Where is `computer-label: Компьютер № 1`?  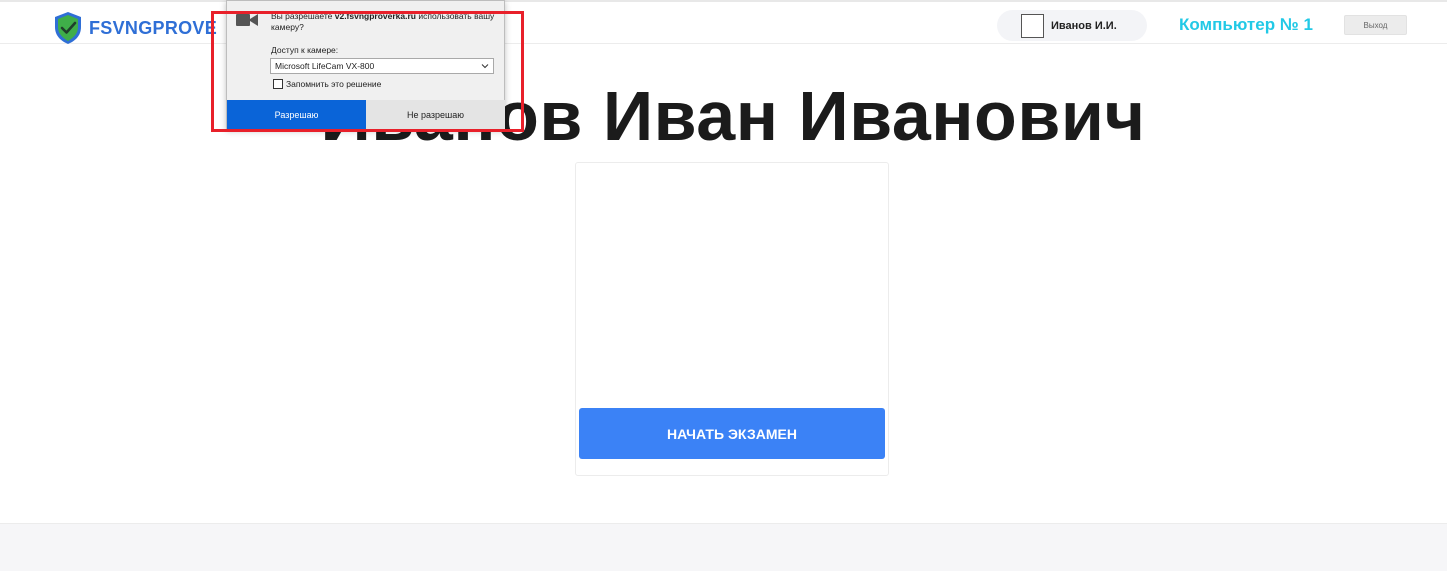 computer-label: Компьютер № 1 is located at coordinates (1246, 24).